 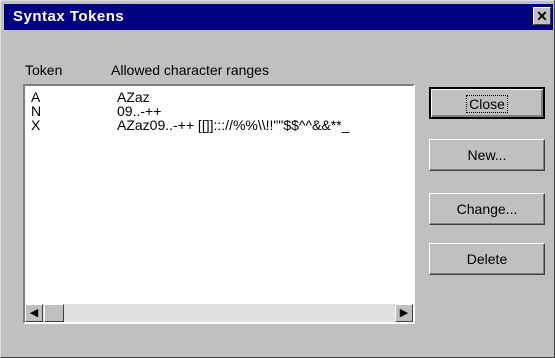 I want to click on column-header-token: Token, so click(x=44, y=70).